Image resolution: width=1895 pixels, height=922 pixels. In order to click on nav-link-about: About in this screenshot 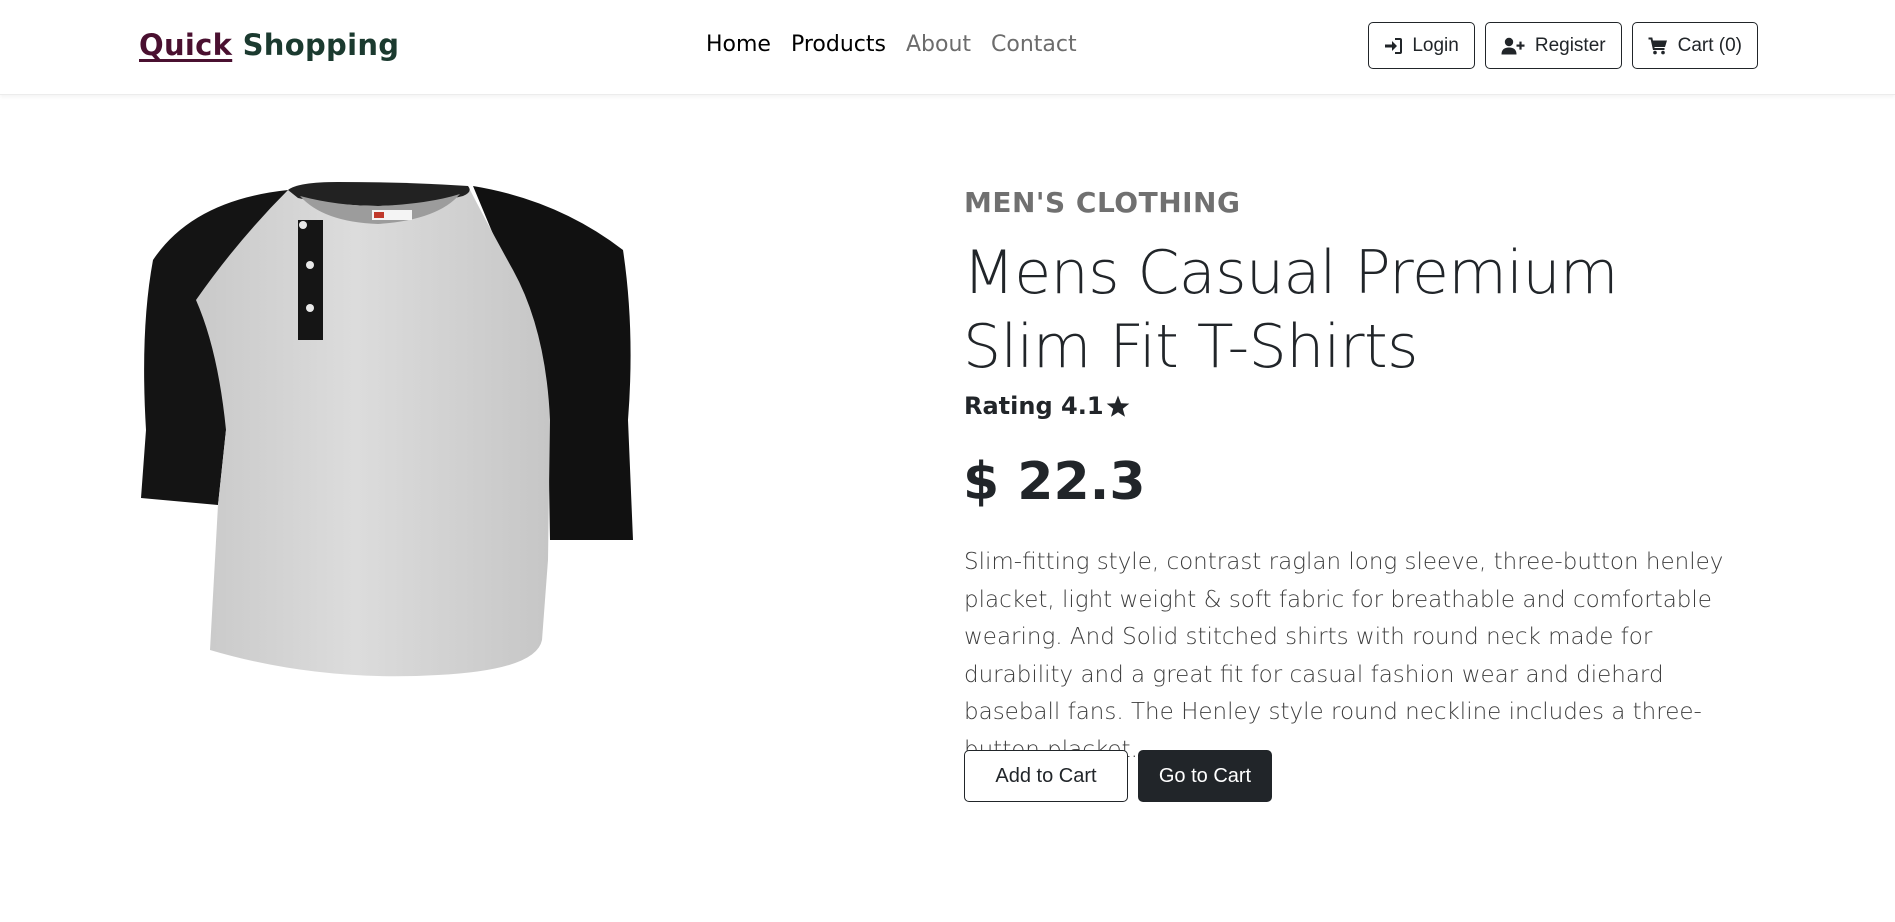, I will do `click(938, 44)`.